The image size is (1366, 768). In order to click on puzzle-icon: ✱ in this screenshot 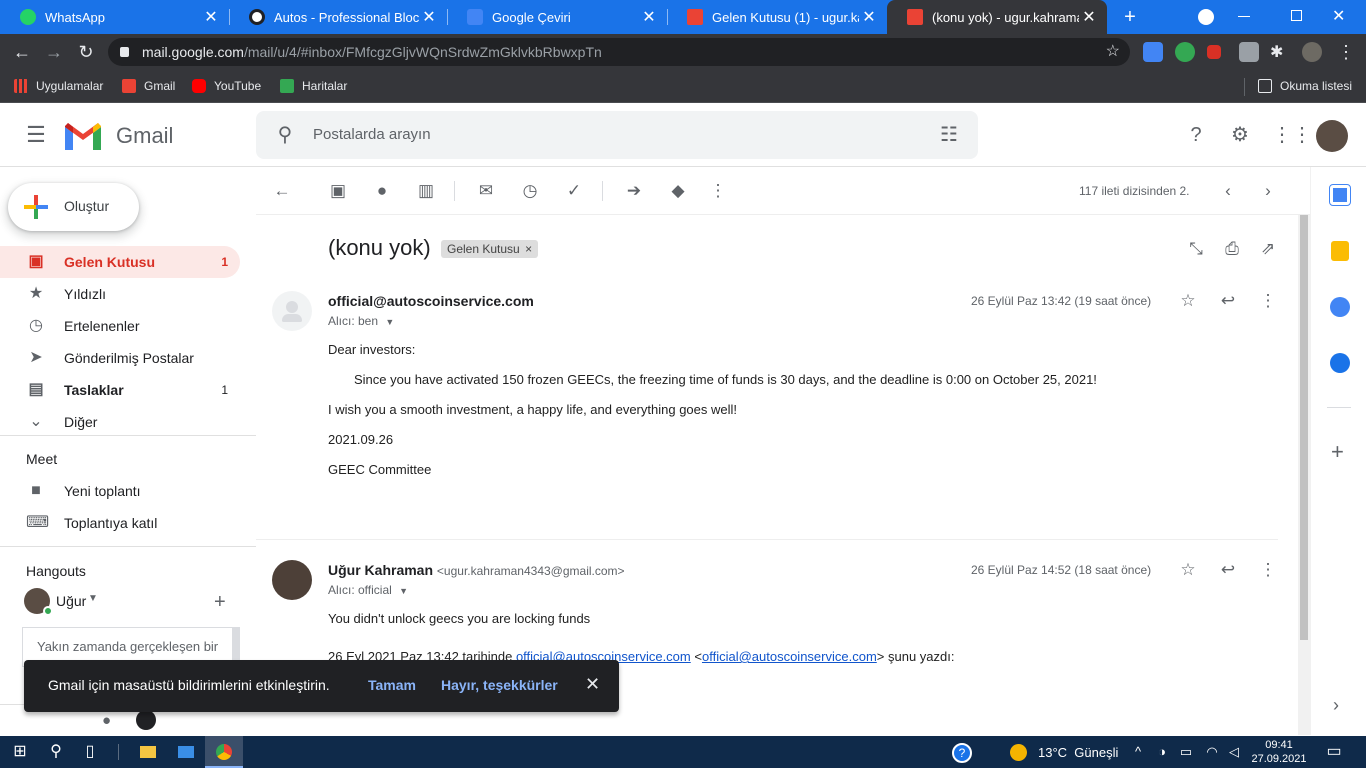, I will do `click(1280, 52)`.